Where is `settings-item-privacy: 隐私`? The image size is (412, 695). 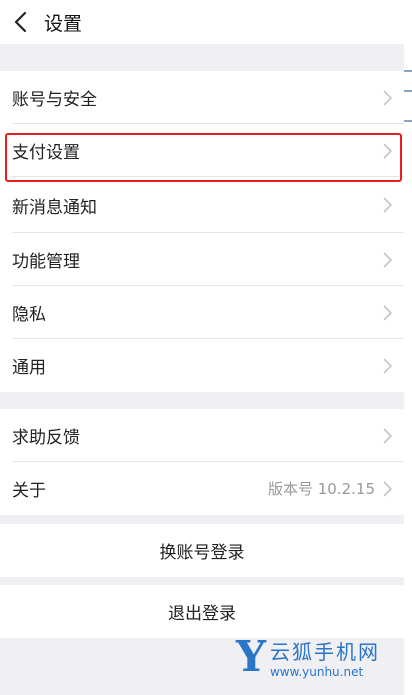
settings-item-privacy: 隐私 is located at coordinates (202, 312).